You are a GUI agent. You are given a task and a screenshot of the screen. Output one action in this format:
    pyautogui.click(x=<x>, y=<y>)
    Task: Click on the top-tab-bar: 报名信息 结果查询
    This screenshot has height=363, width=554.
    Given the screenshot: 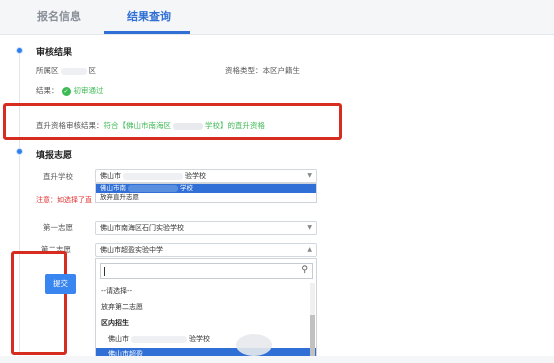 What is the action you would take?
    pyautogui.click(x=277, y=17)
    